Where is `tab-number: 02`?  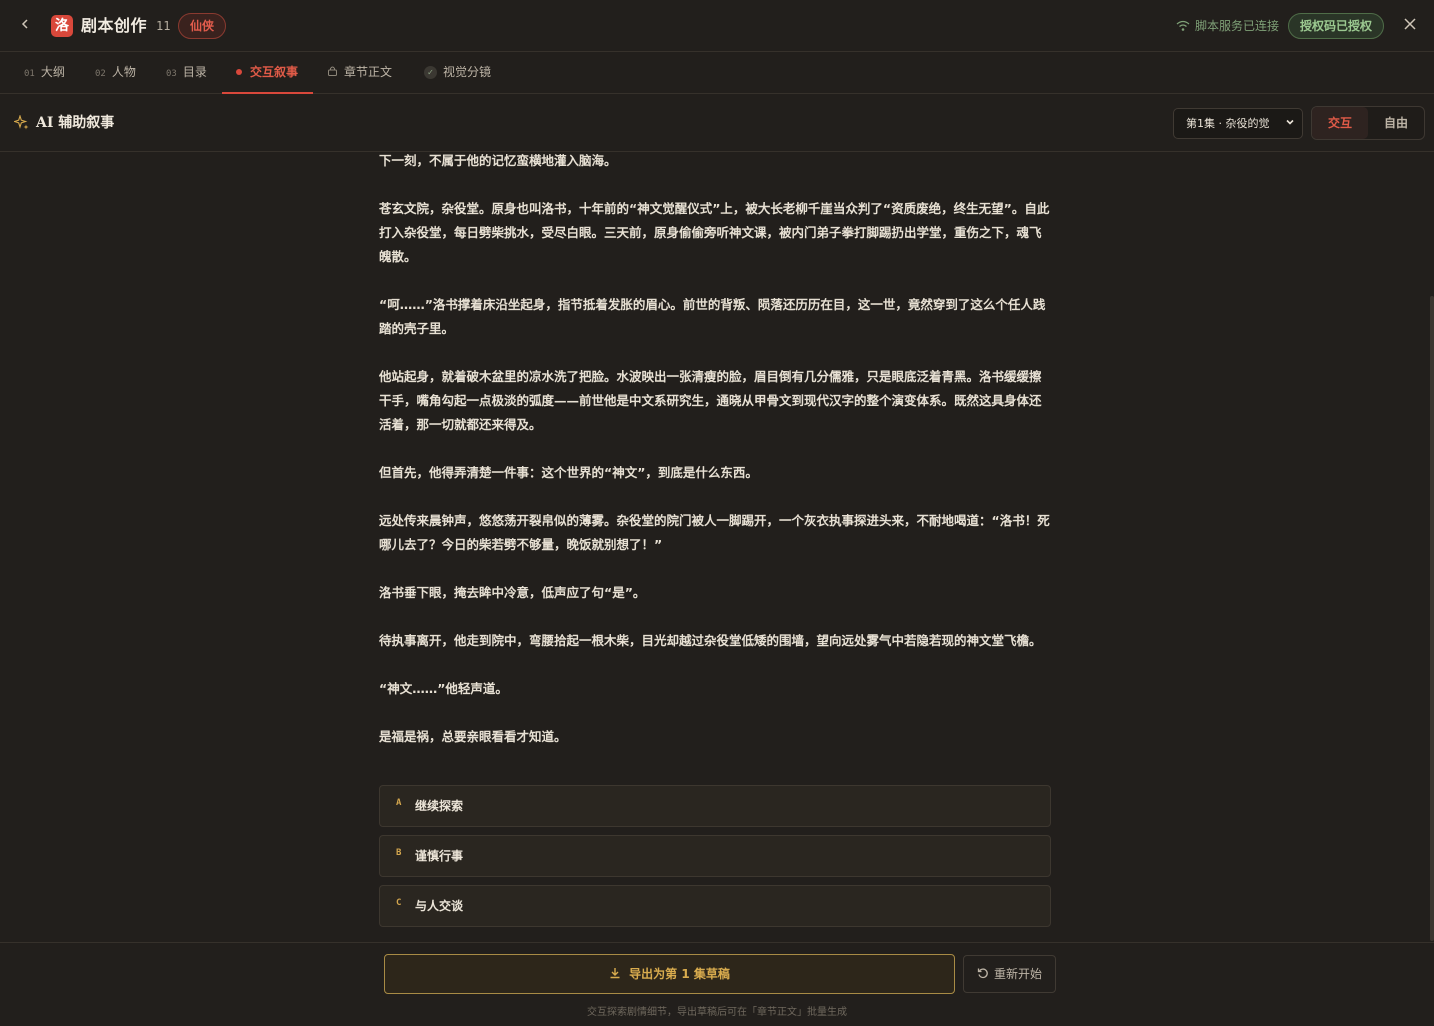
tab-number: 02 is located at coordinates (100, 74).